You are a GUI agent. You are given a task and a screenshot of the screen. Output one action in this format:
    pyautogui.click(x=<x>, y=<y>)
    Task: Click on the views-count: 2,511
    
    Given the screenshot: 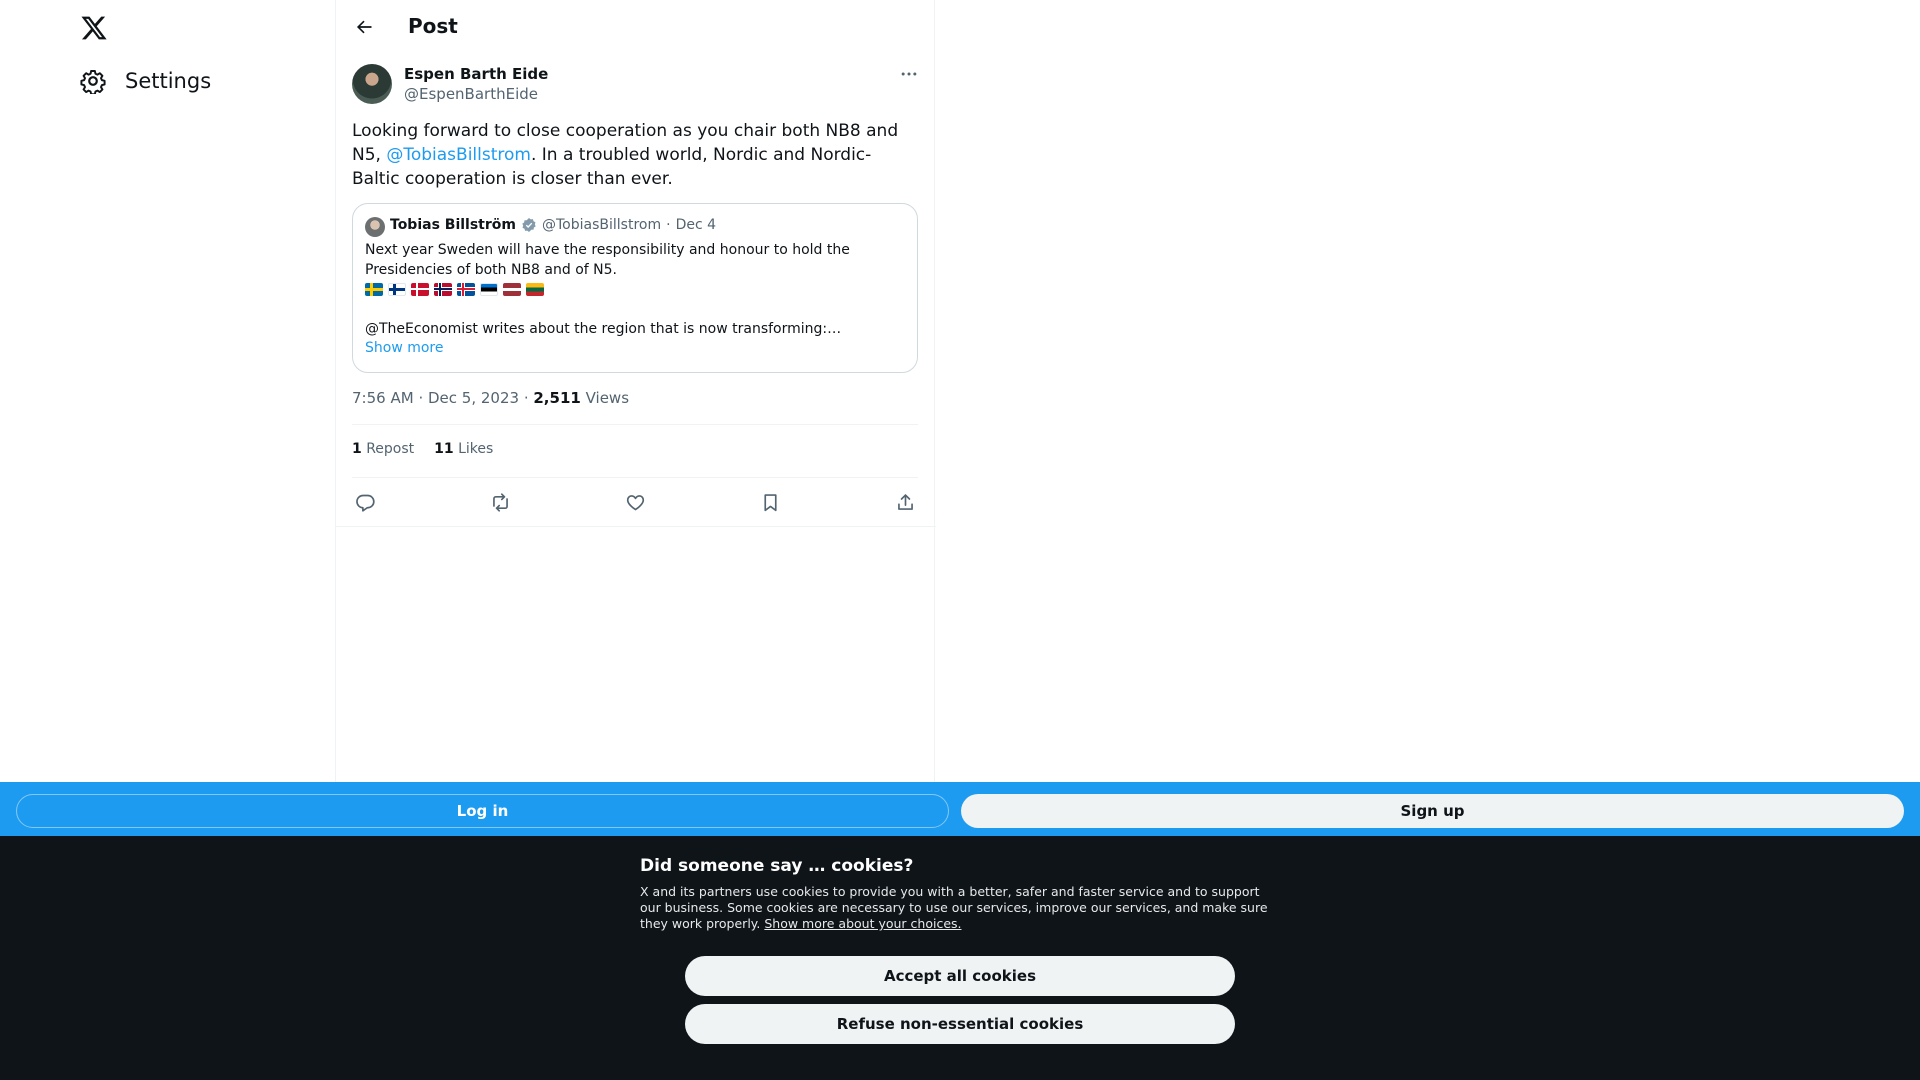 What is the action you would take?
    pyautogui.click(x=557, y=398)
    